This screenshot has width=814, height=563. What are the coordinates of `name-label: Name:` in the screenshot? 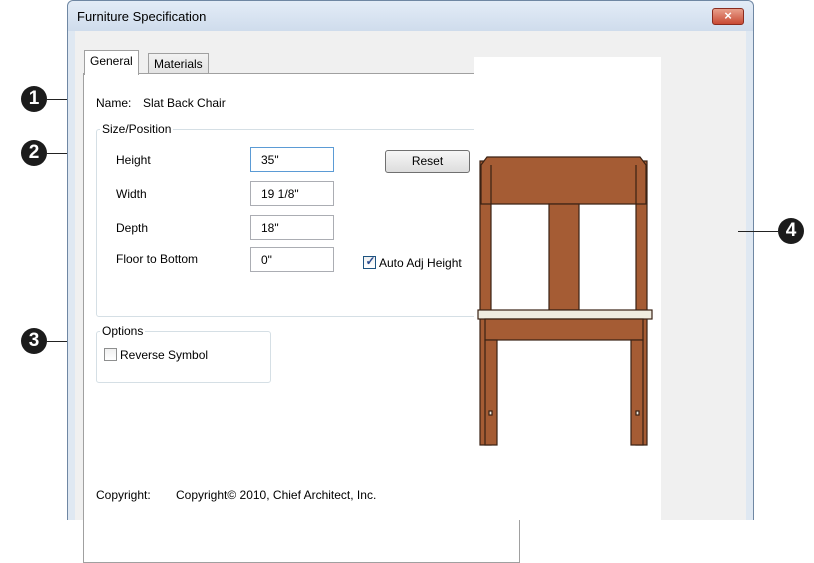 It's located at (114, 103).